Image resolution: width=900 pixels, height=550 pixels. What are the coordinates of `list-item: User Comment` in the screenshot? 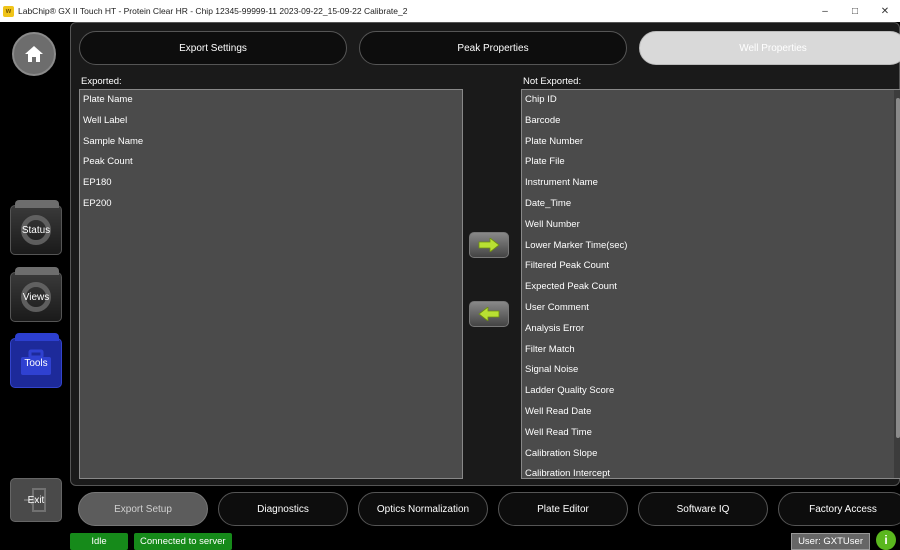 It's located at (711, 308).